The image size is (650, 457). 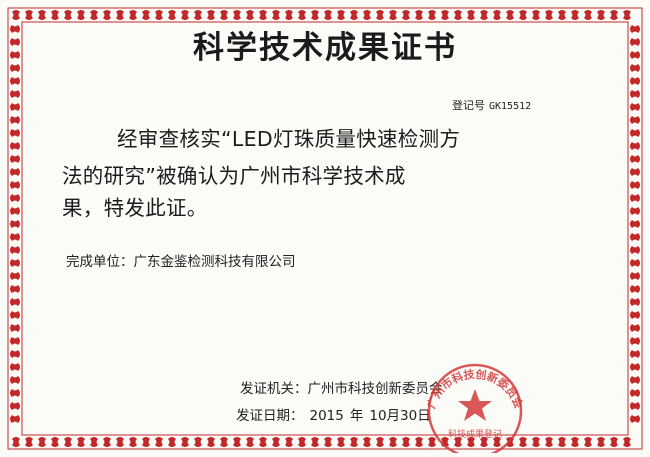 What do you see at coordinates (270, 416) in the screenshot?
I see `issue-date-label: 发证日期：` at bounding box center [270, 416].